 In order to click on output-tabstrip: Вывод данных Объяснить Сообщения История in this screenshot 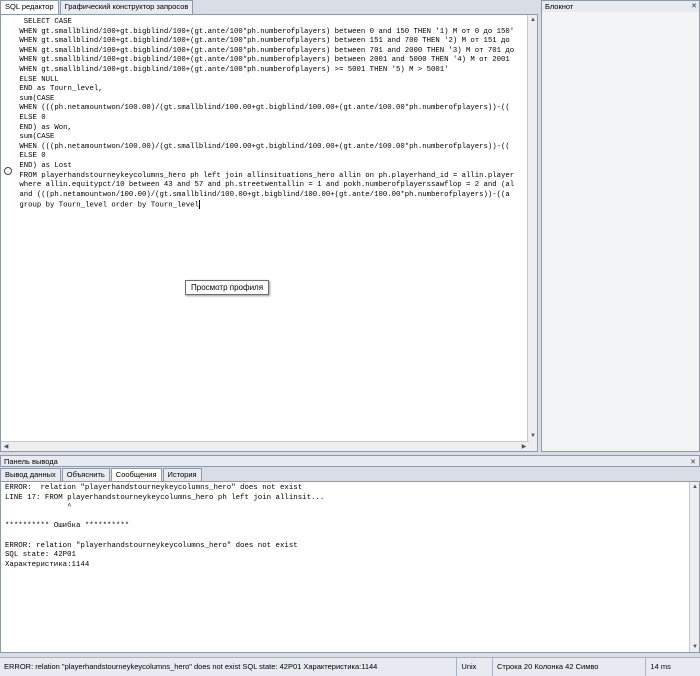, I will do `click(101, 475)`.